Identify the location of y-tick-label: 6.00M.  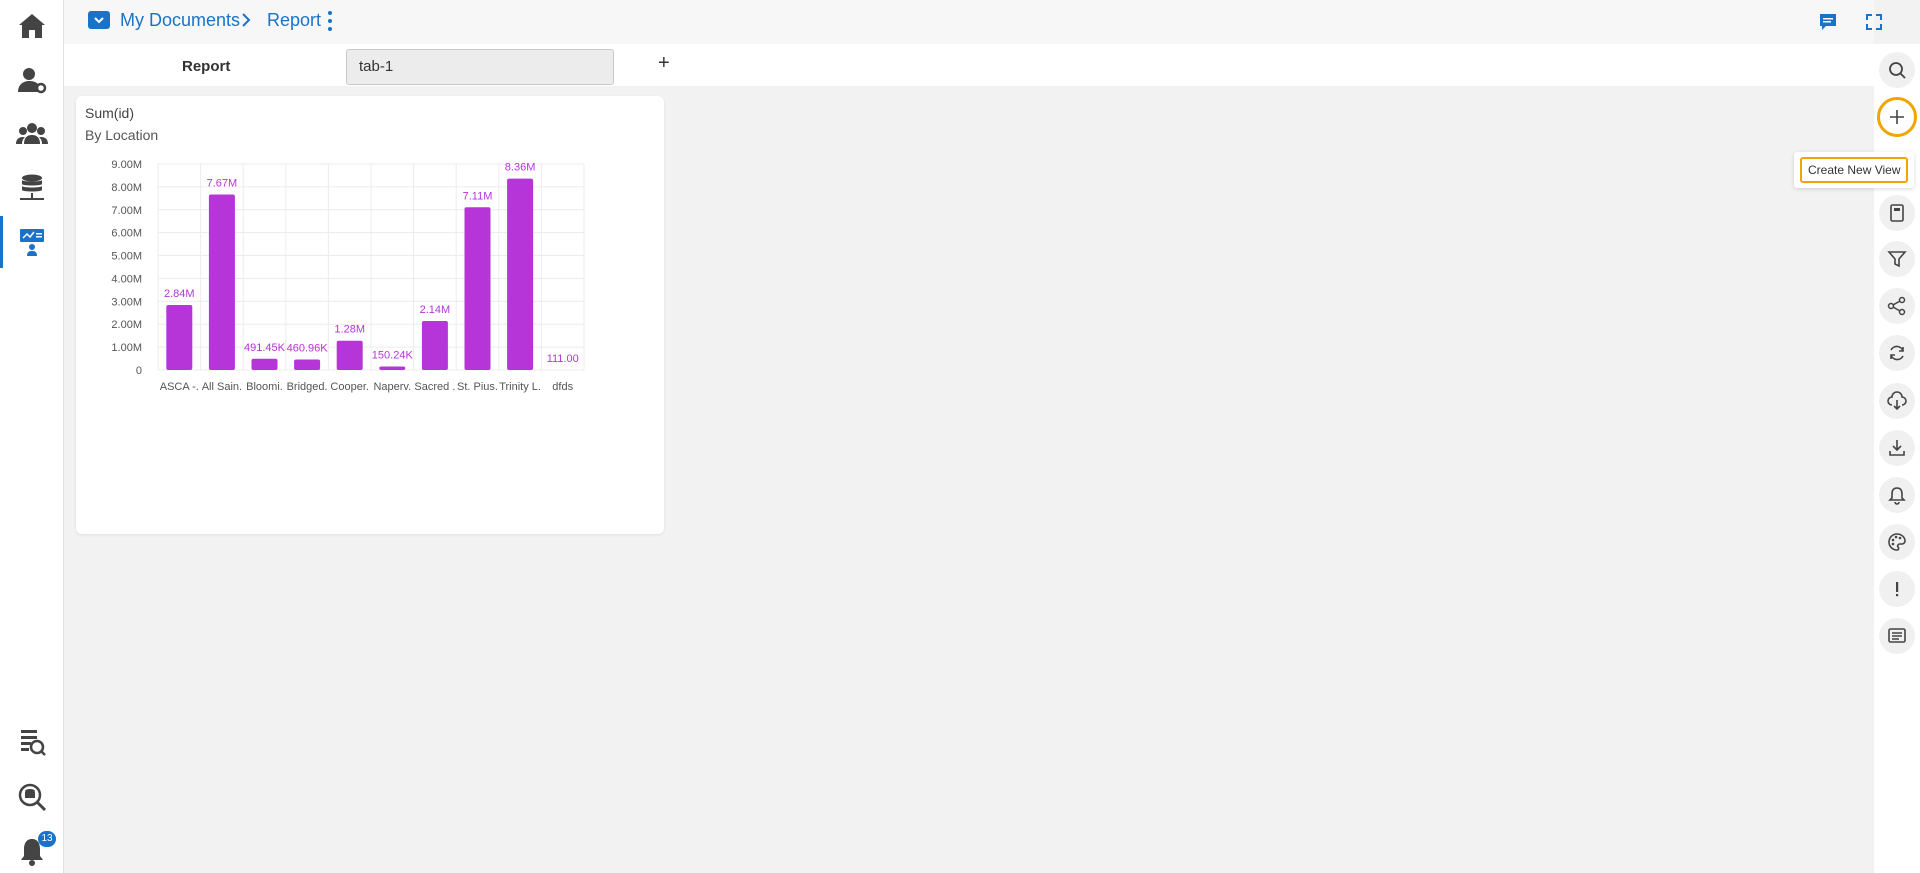
(126, 234).